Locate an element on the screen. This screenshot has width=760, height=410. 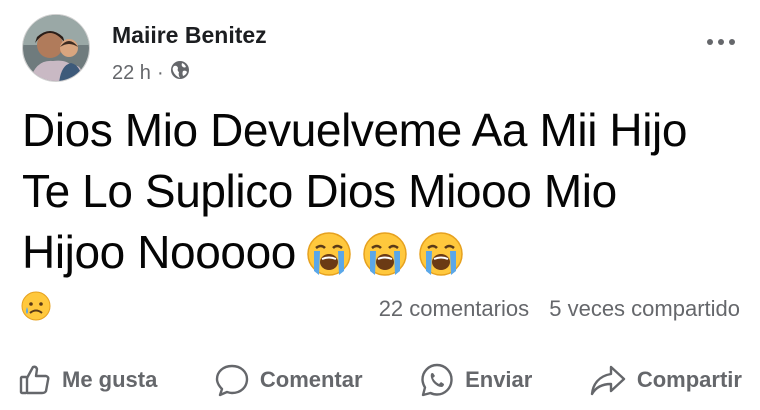
send-button: Enviar is located at coordinates (475, 380).